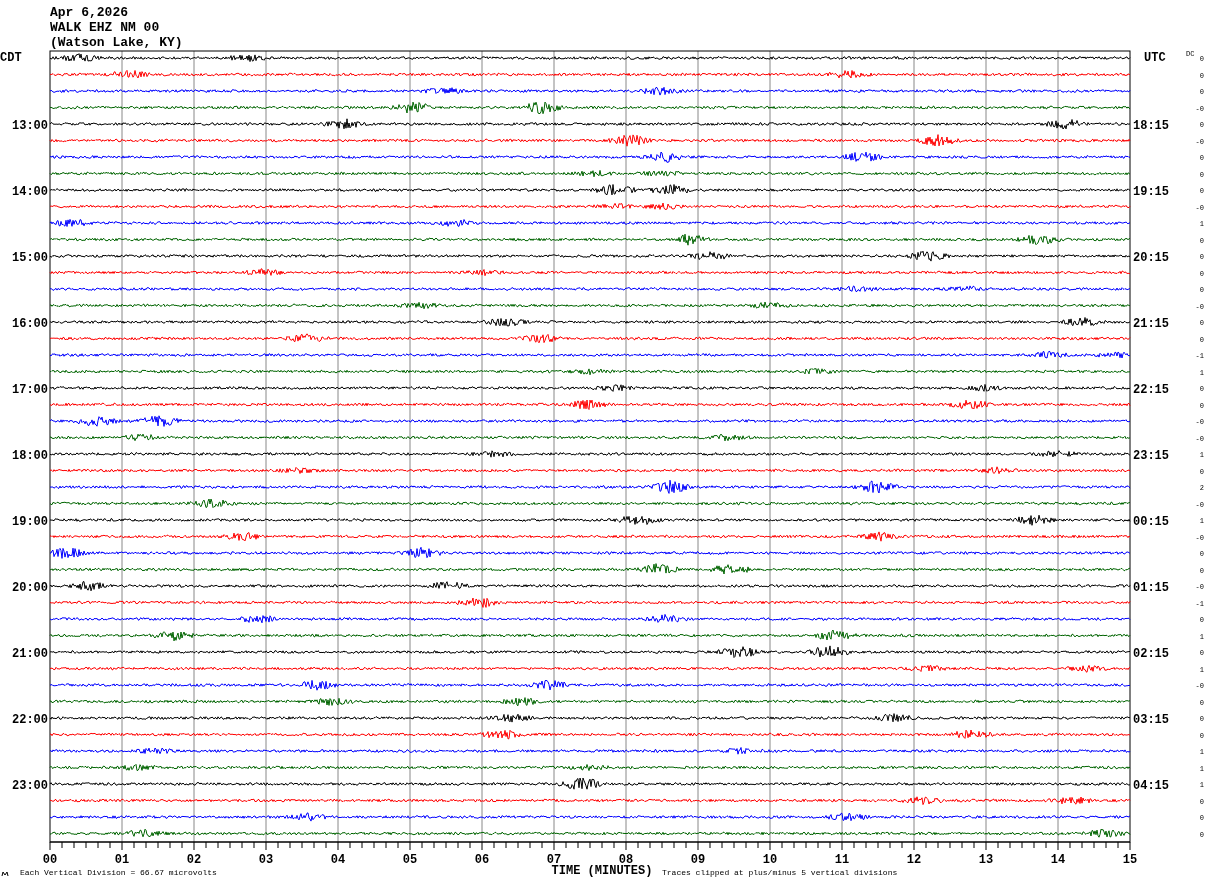  I want to click on time-axis-tick-label: 02, so click(194, 860).